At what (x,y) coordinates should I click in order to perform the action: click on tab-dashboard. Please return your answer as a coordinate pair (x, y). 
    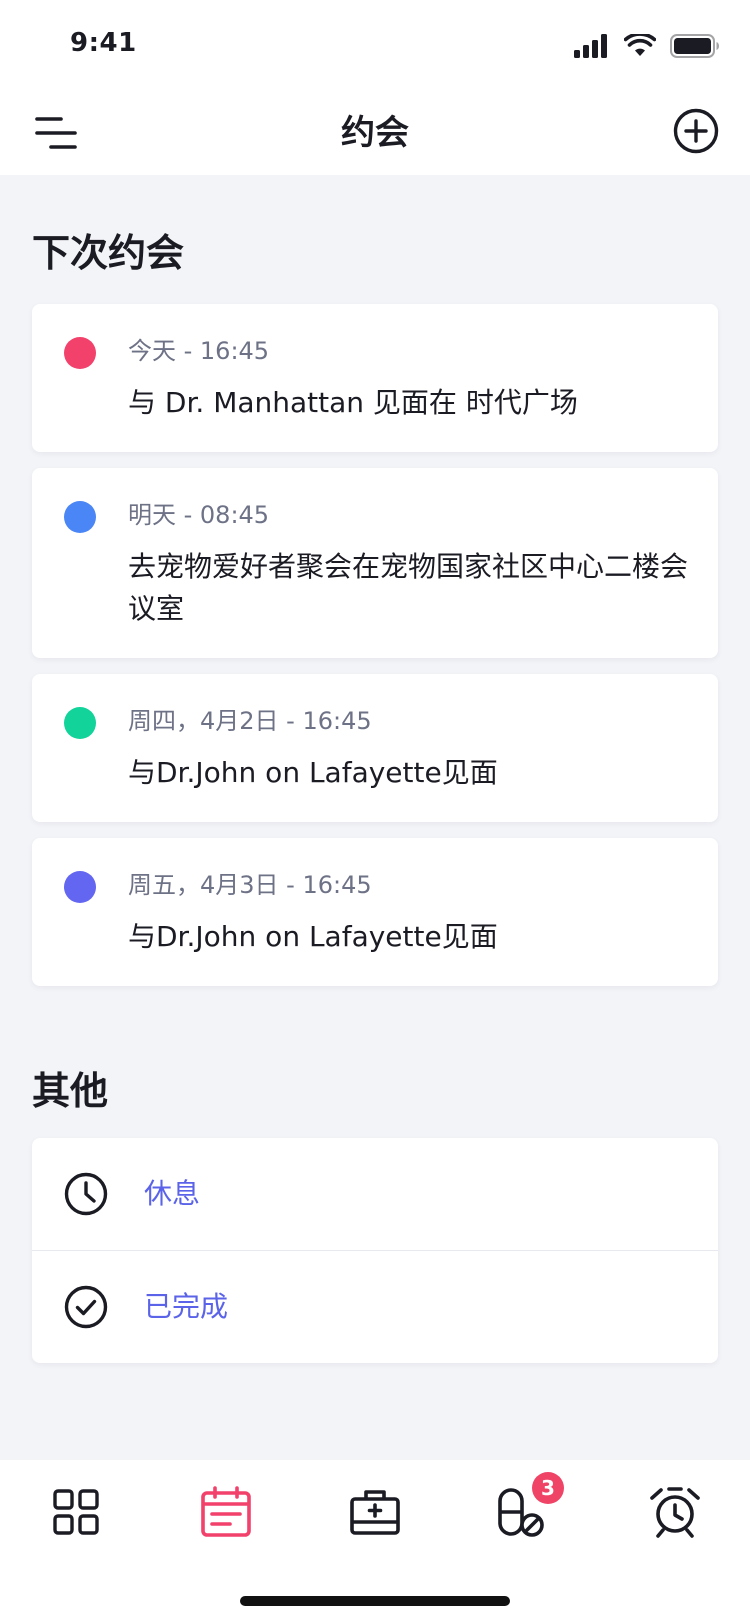
    Looking at the image, I should click on (76, 1512).